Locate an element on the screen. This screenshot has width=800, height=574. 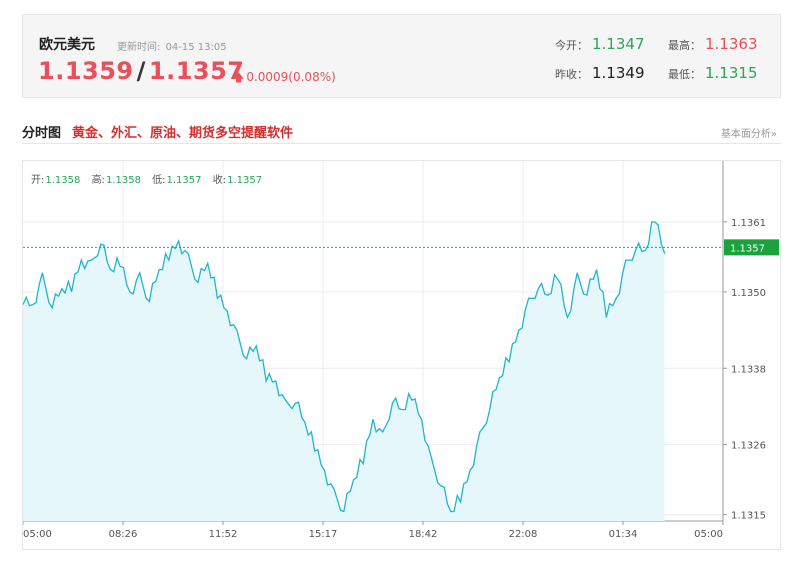
price-change-value: 0.0009(0.08%) is located at coordinates (291, 77).